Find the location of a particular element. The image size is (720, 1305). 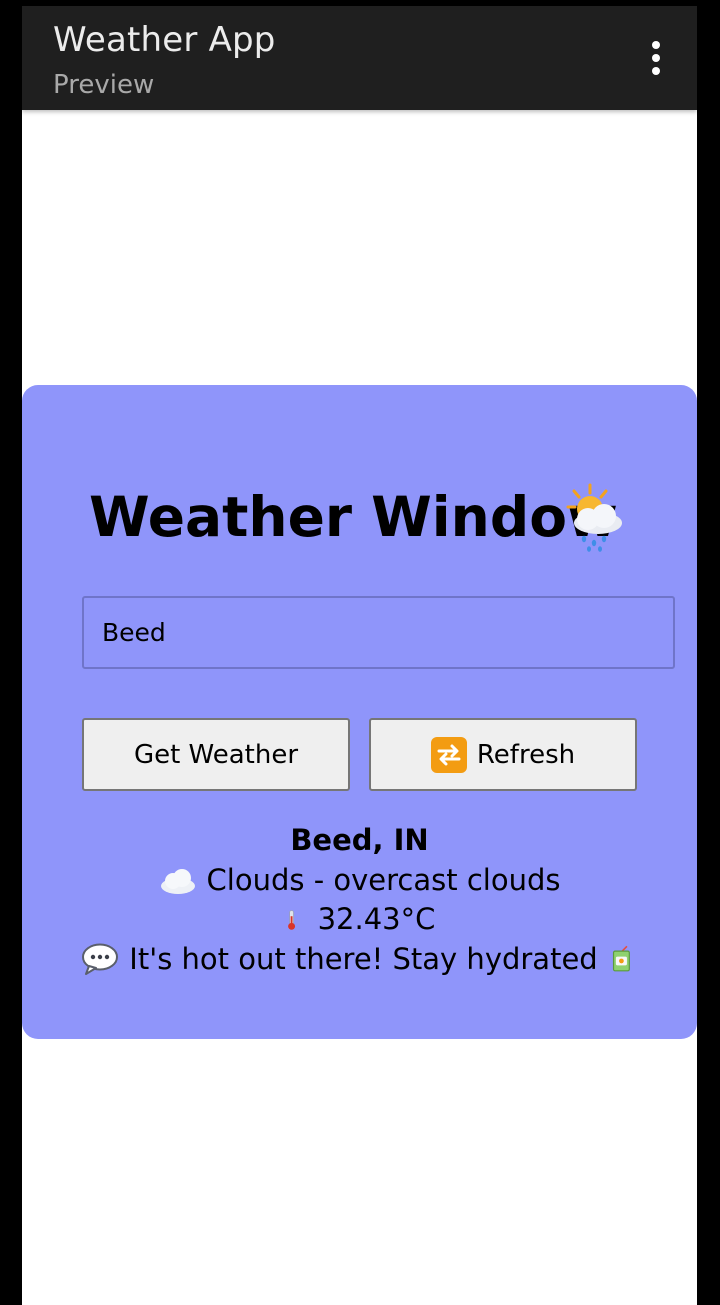

temperature-text: 32.43°C is located at coordinates (376, 919).